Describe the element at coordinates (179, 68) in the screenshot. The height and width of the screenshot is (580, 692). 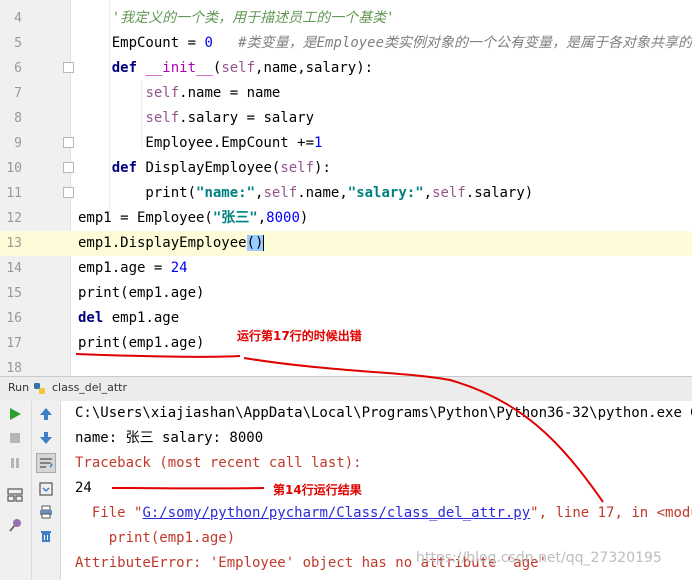
I see `code-token: __init__` at that location.